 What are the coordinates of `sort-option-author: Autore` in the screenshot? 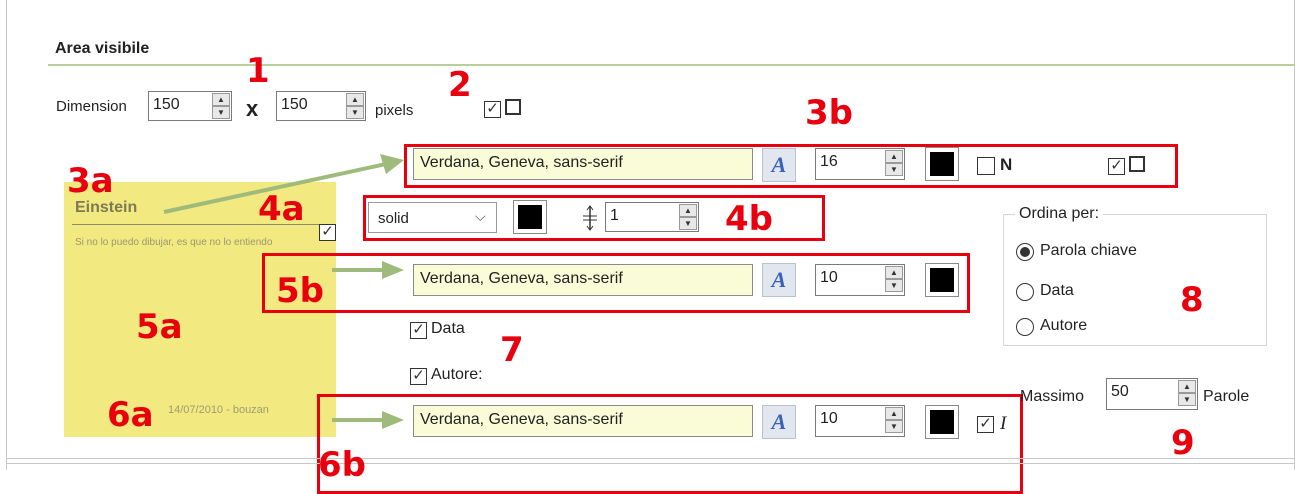 It's located at (1064, 325).